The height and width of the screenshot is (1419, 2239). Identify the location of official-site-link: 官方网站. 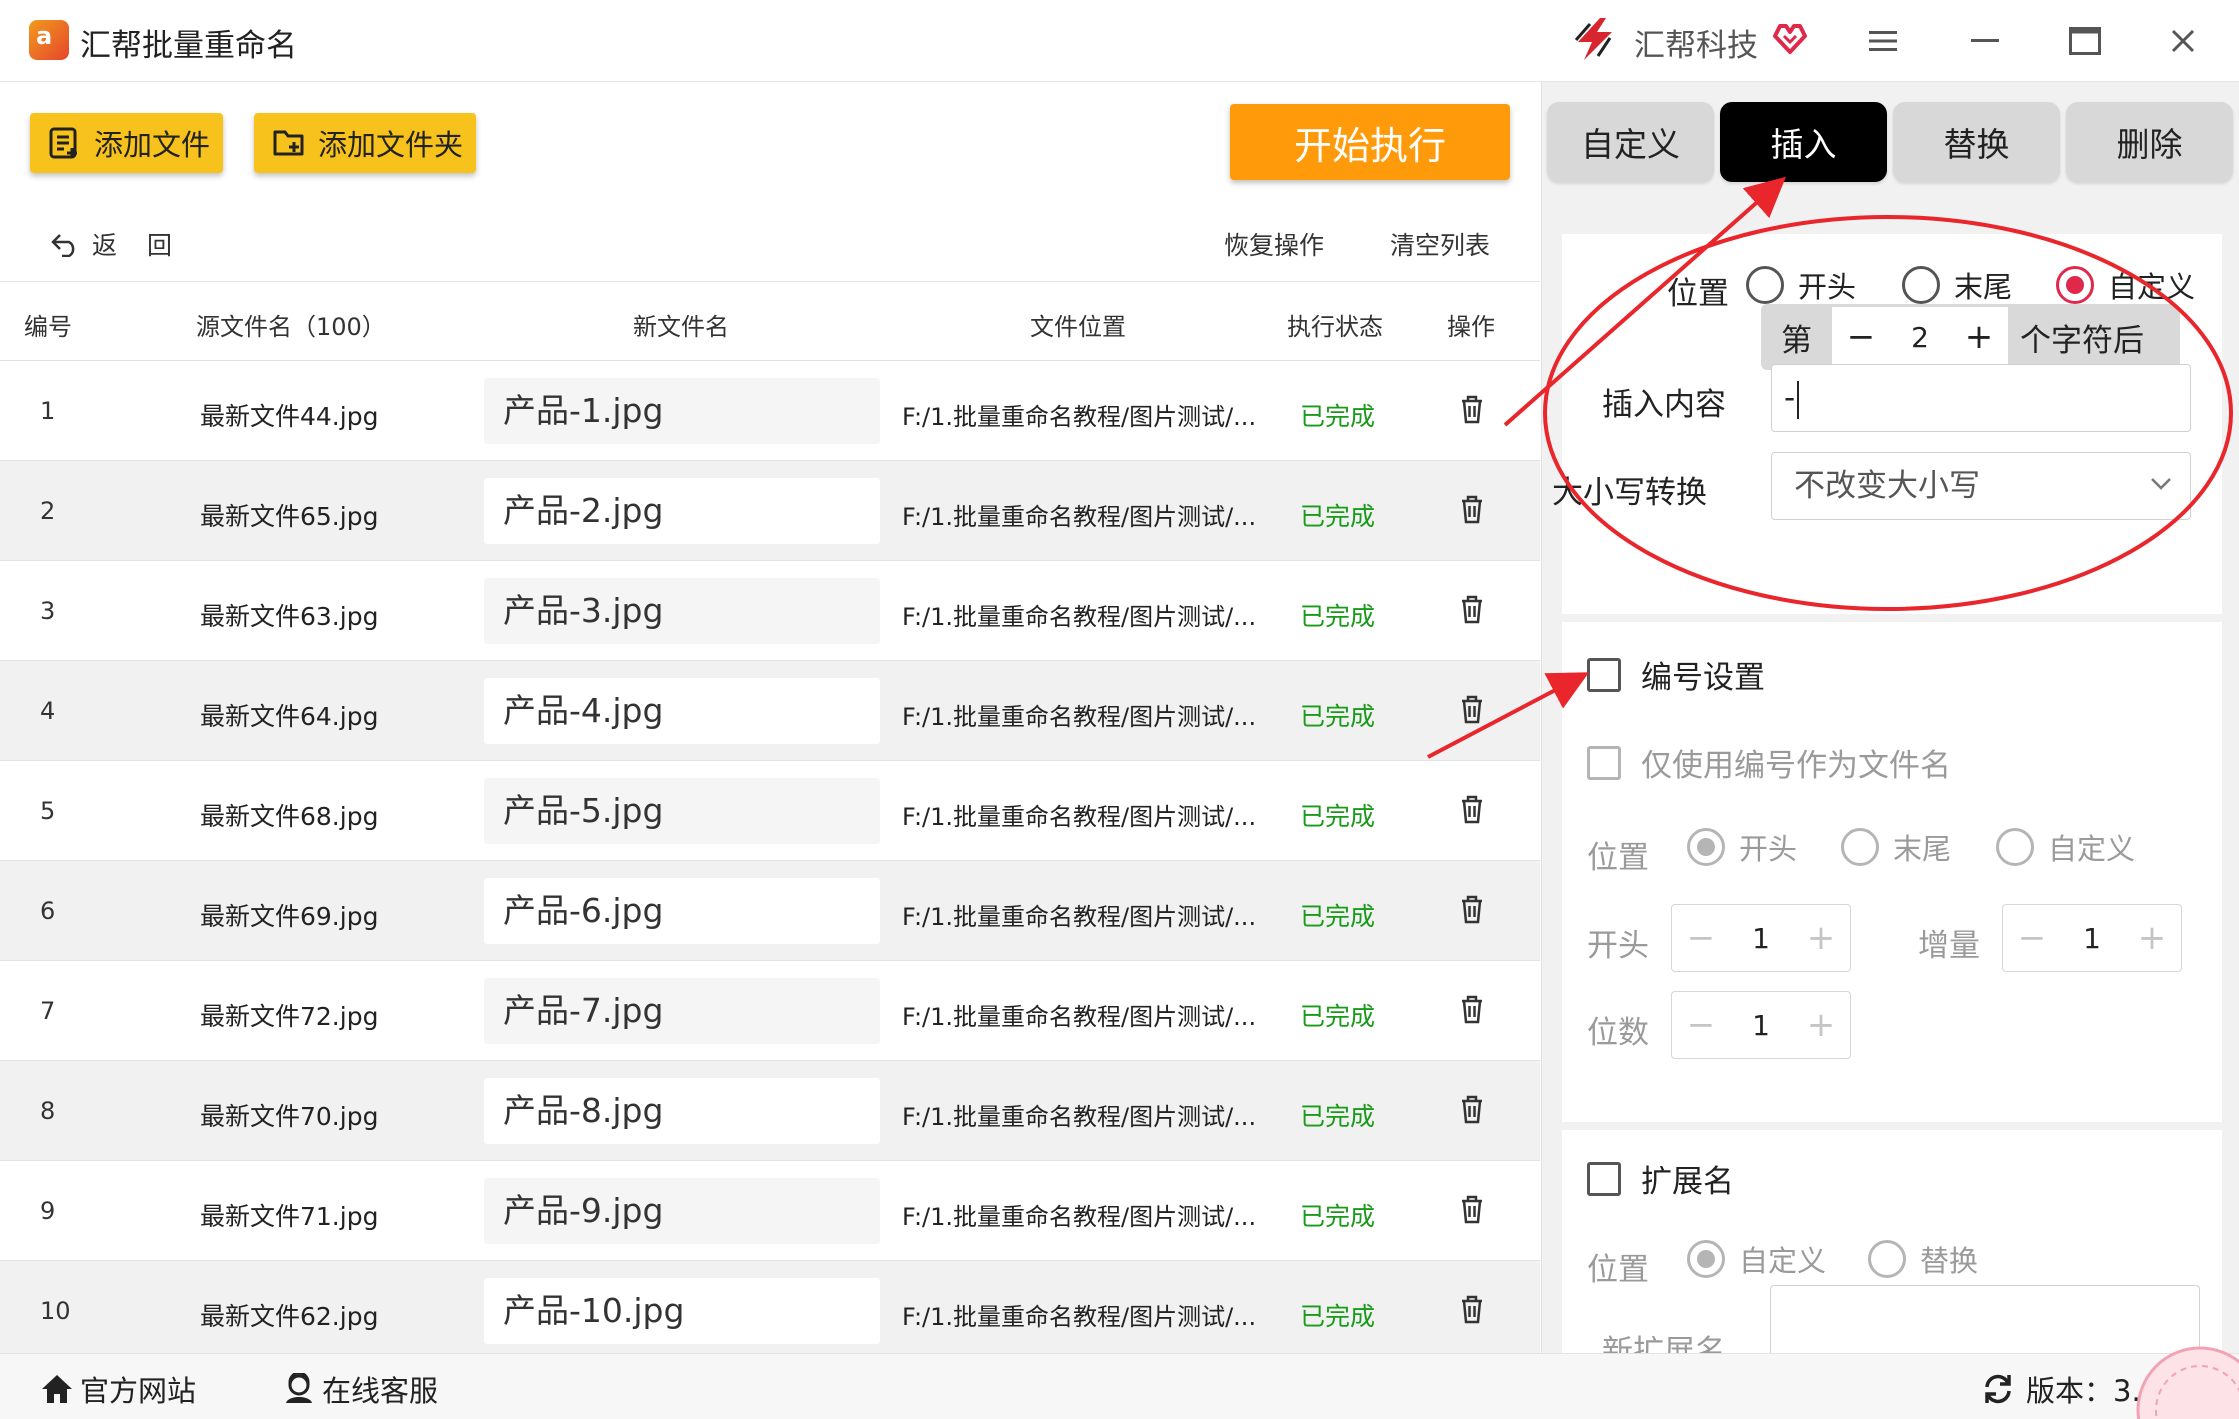
(118, 1389).